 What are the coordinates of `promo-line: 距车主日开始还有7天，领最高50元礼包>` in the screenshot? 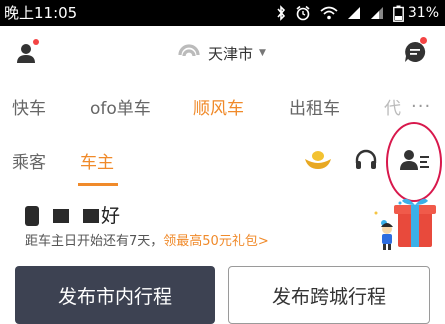 It's located at (147, 242).